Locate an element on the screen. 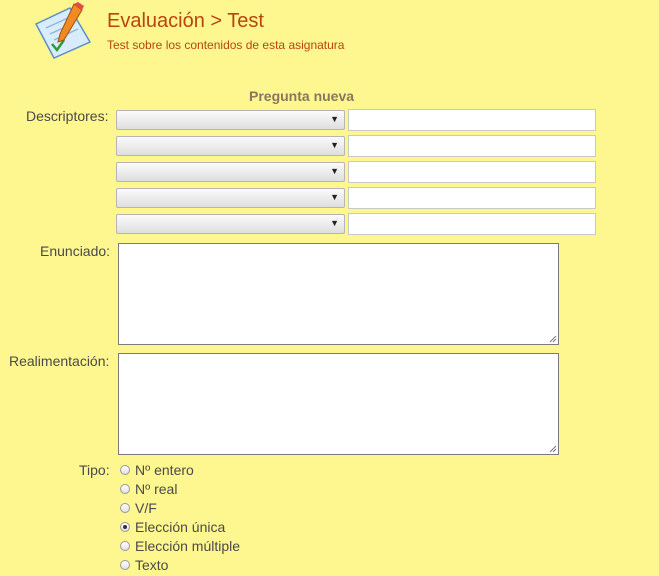  type-option: Elección única is located at coordinates (172, 527).